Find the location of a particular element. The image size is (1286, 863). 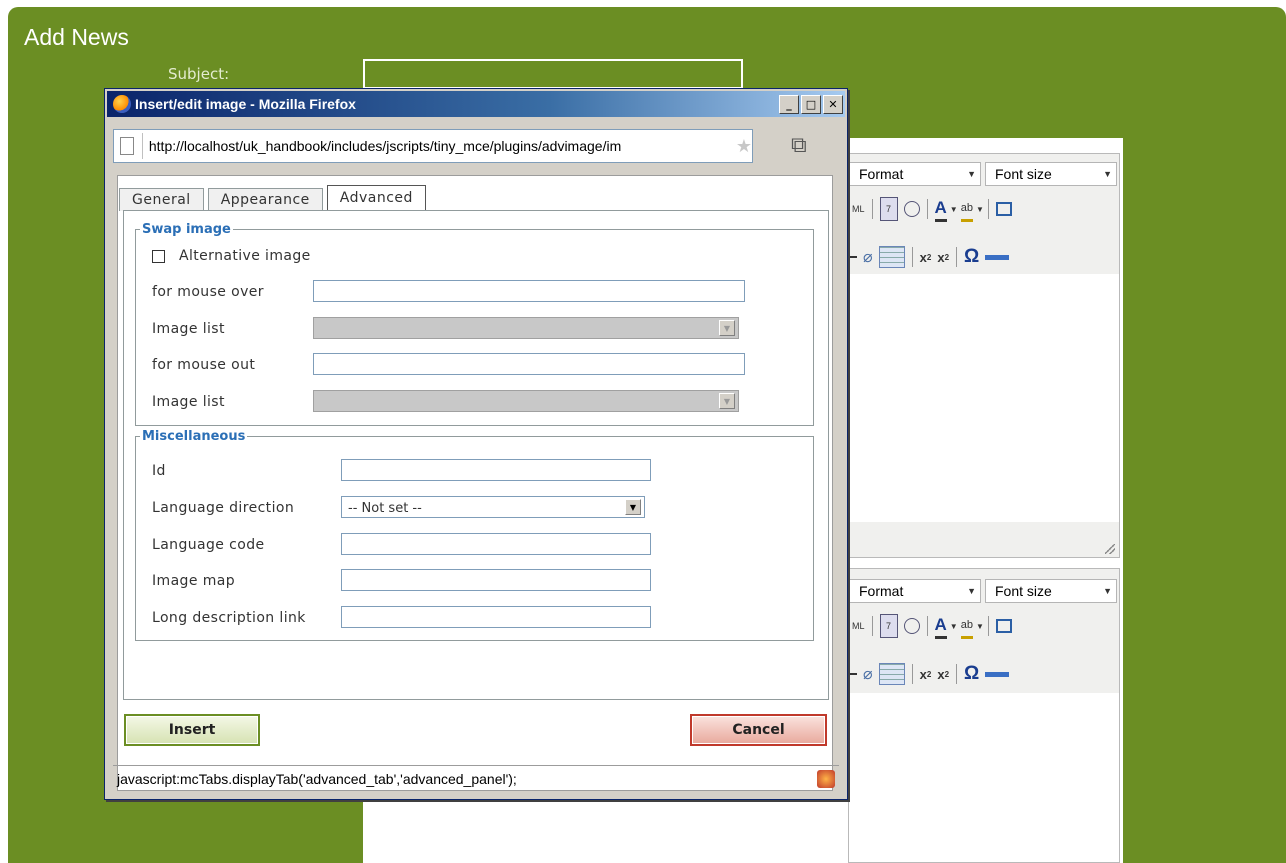

maximize-button: □ is located at coordinates (811, 104).